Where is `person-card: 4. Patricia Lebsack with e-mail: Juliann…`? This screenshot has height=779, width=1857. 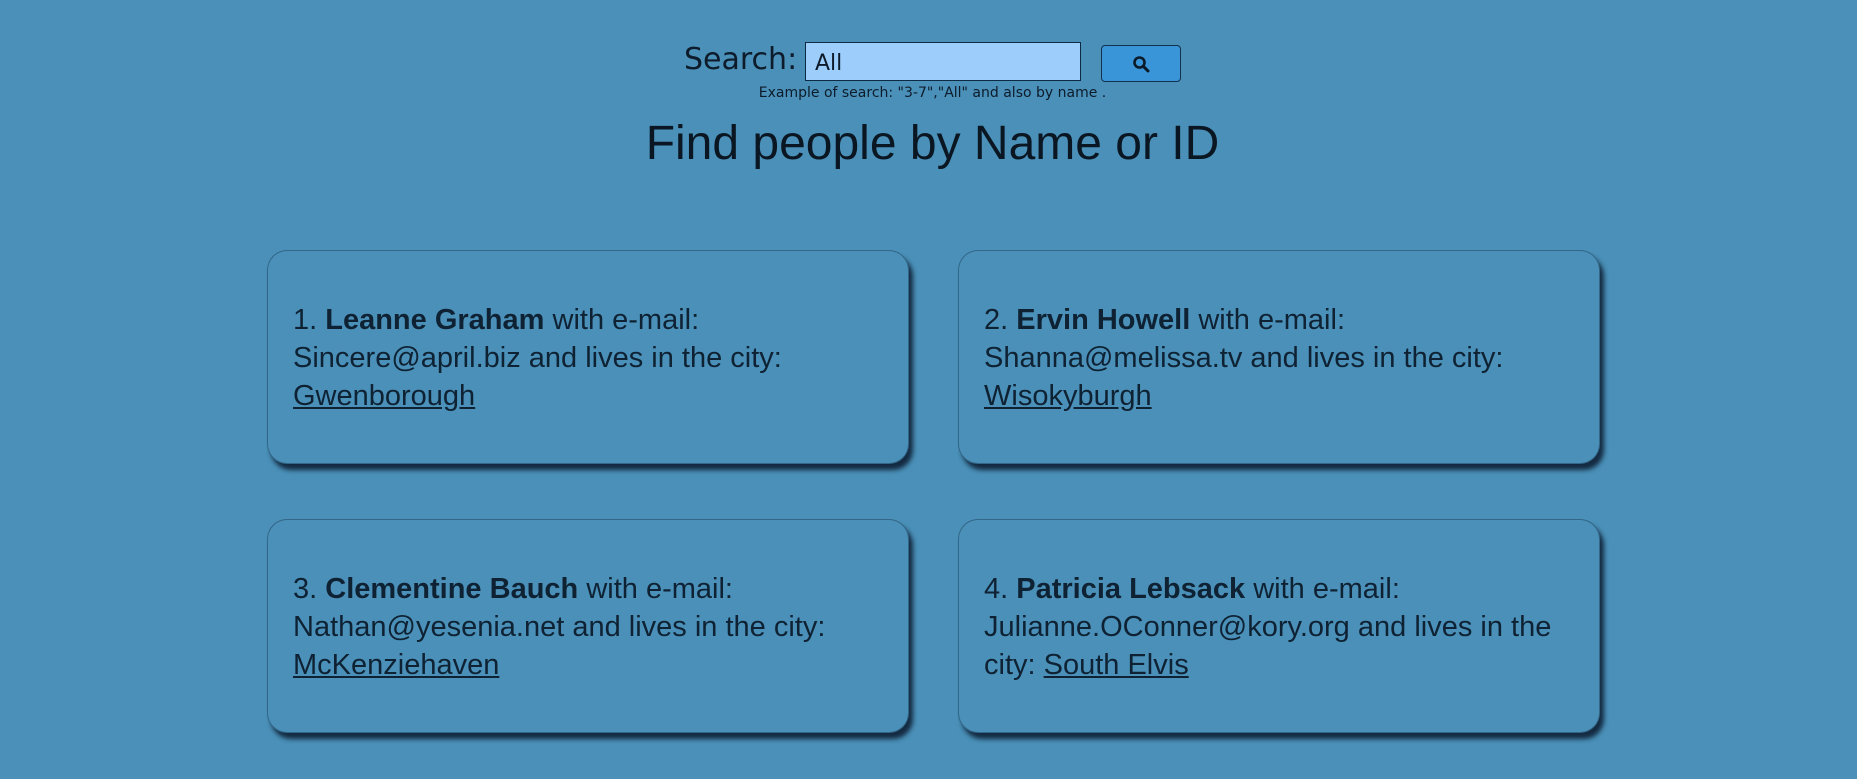 person-card: 4. Patricia Lebsack with e-mail: Juliann… is located at coordinates (1279, 626).